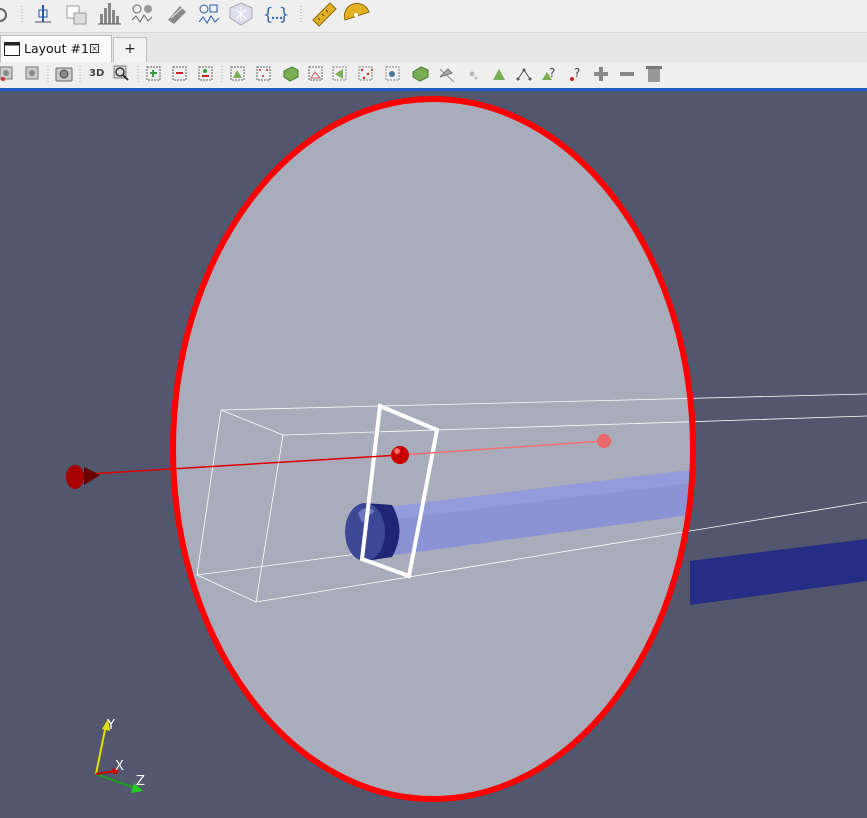 This screenshot has height=818, width=867. What do you see at coordinates (331, 74) in the screenshot?
I see `toolbar2-icons-row: ? ?` at bounding box center [331, 74].